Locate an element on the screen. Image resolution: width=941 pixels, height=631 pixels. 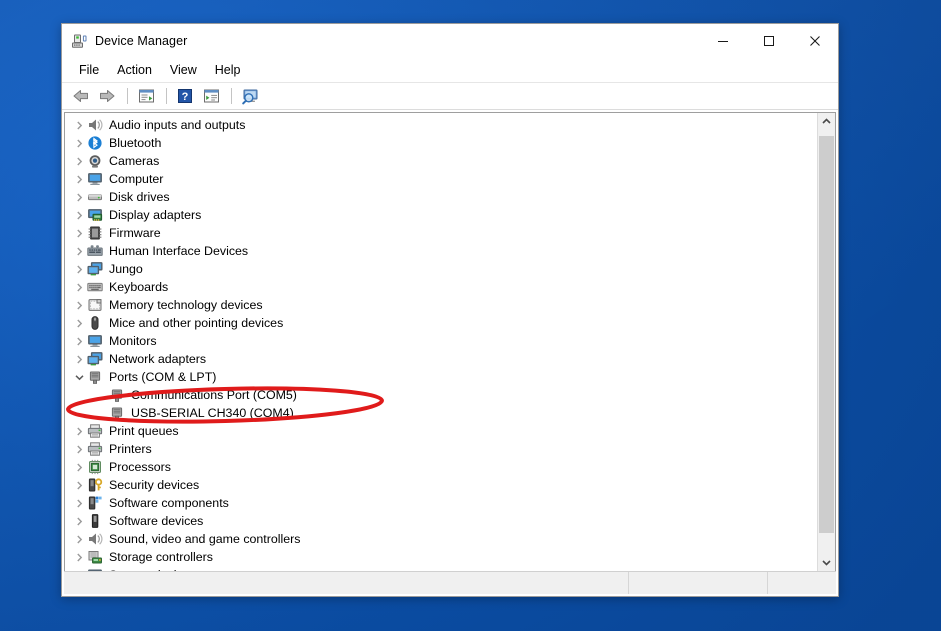
close-icon is located at coordinates (815, 41).